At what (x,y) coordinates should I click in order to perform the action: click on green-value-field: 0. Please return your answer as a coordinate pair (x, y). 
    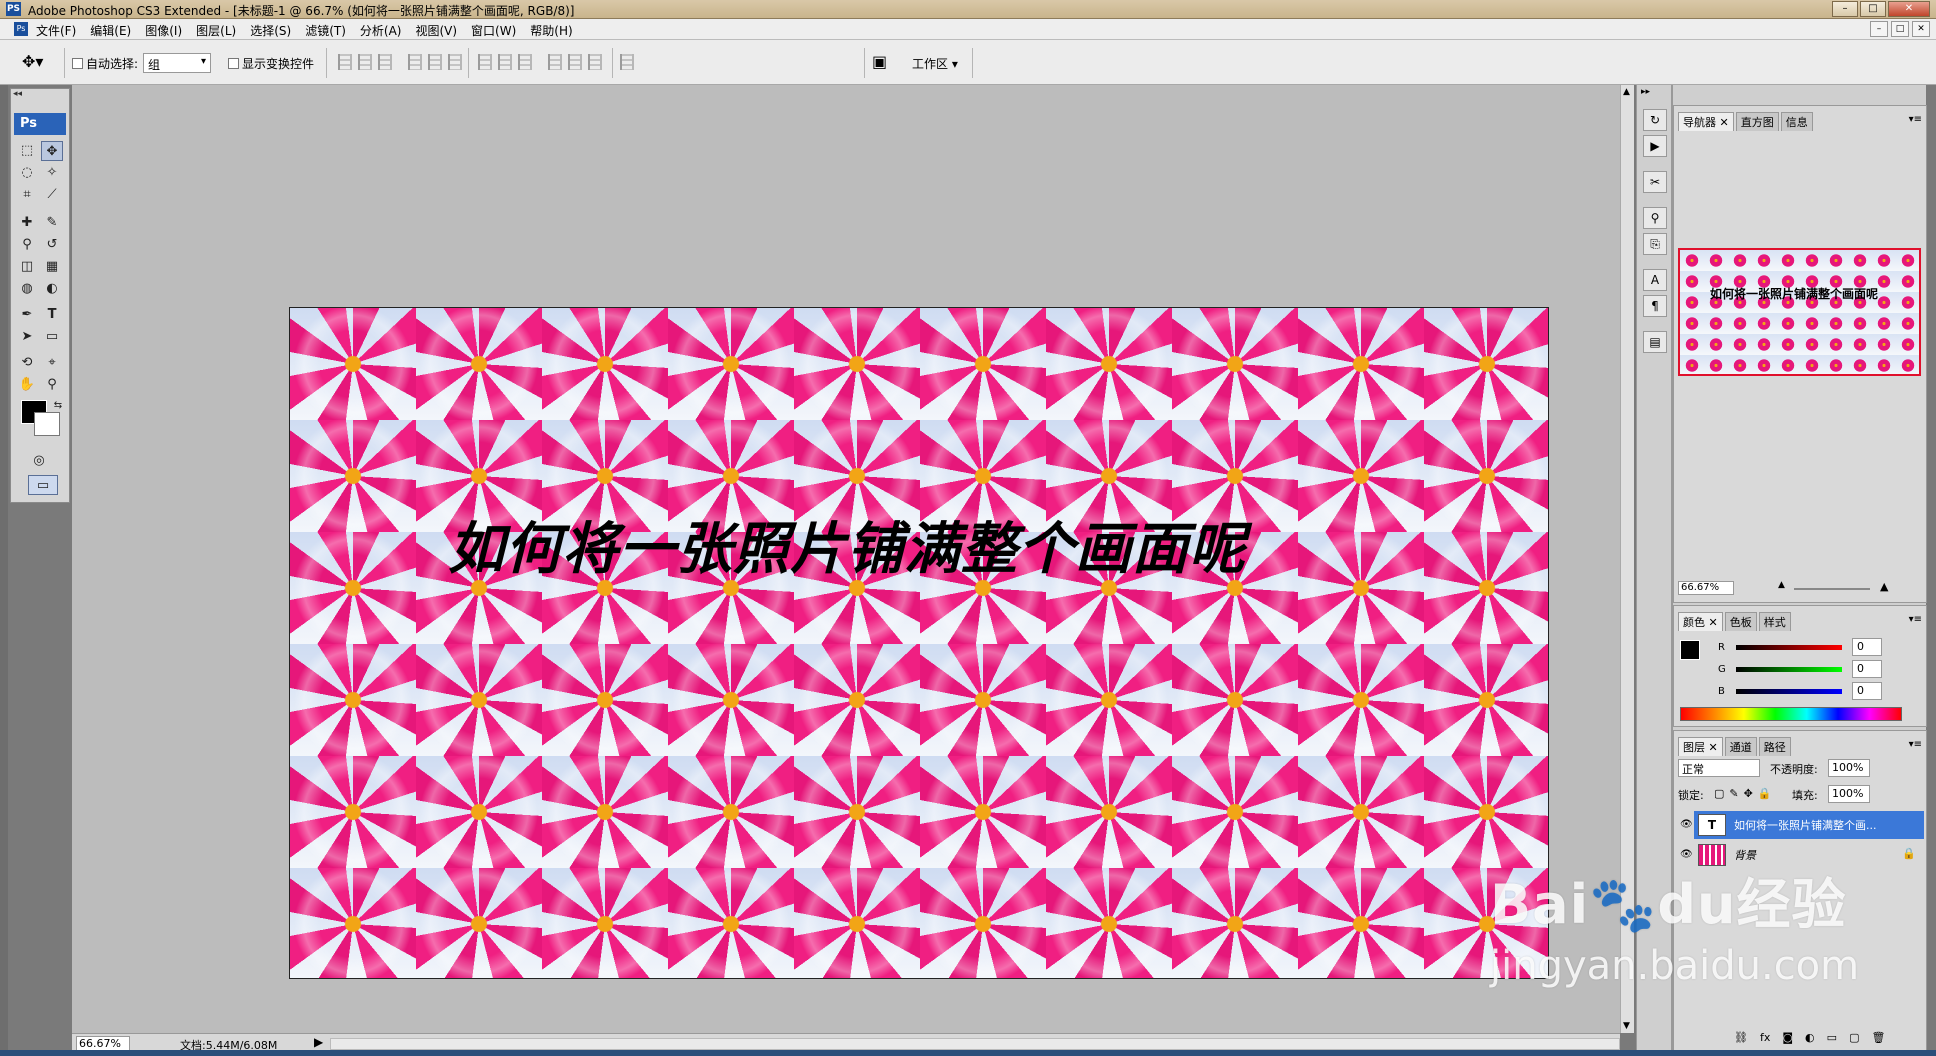
    Looking at the image, I should click on (1867, 669).